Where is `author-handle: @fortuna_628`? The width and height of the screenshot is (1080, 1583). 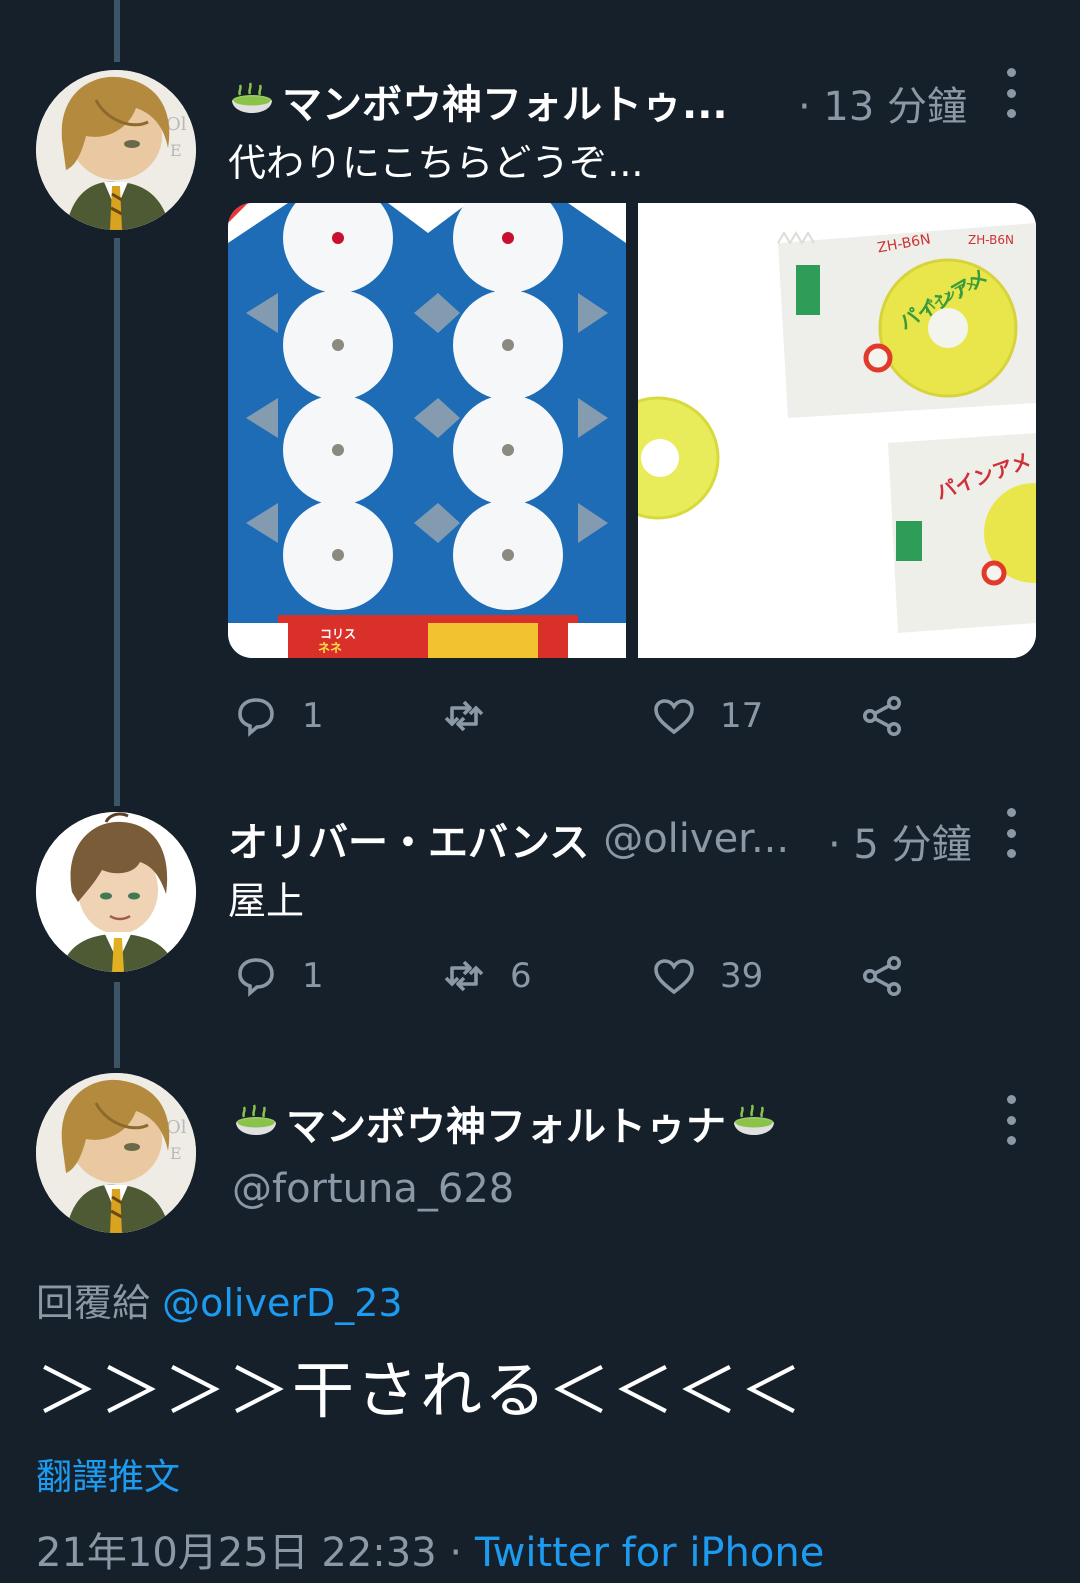 author-handle: @fortuna_628 is located at coordinates (373, 1189).